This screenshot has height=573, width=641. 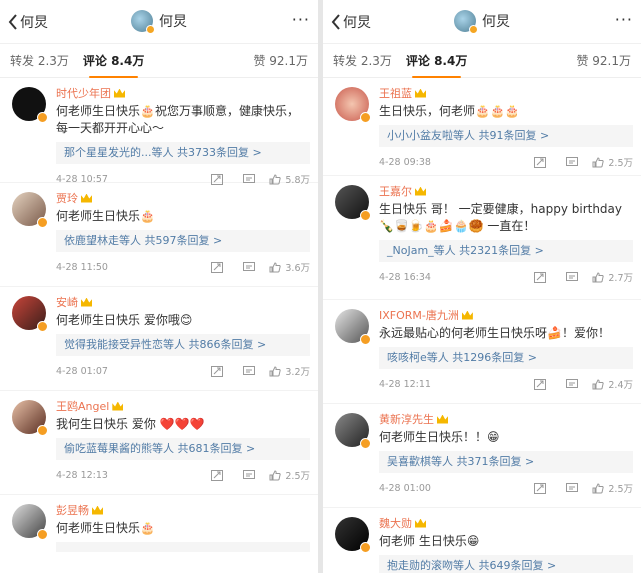 I want to click on user-name: IXFORM-唐九洲, so click(x=419, y=315).